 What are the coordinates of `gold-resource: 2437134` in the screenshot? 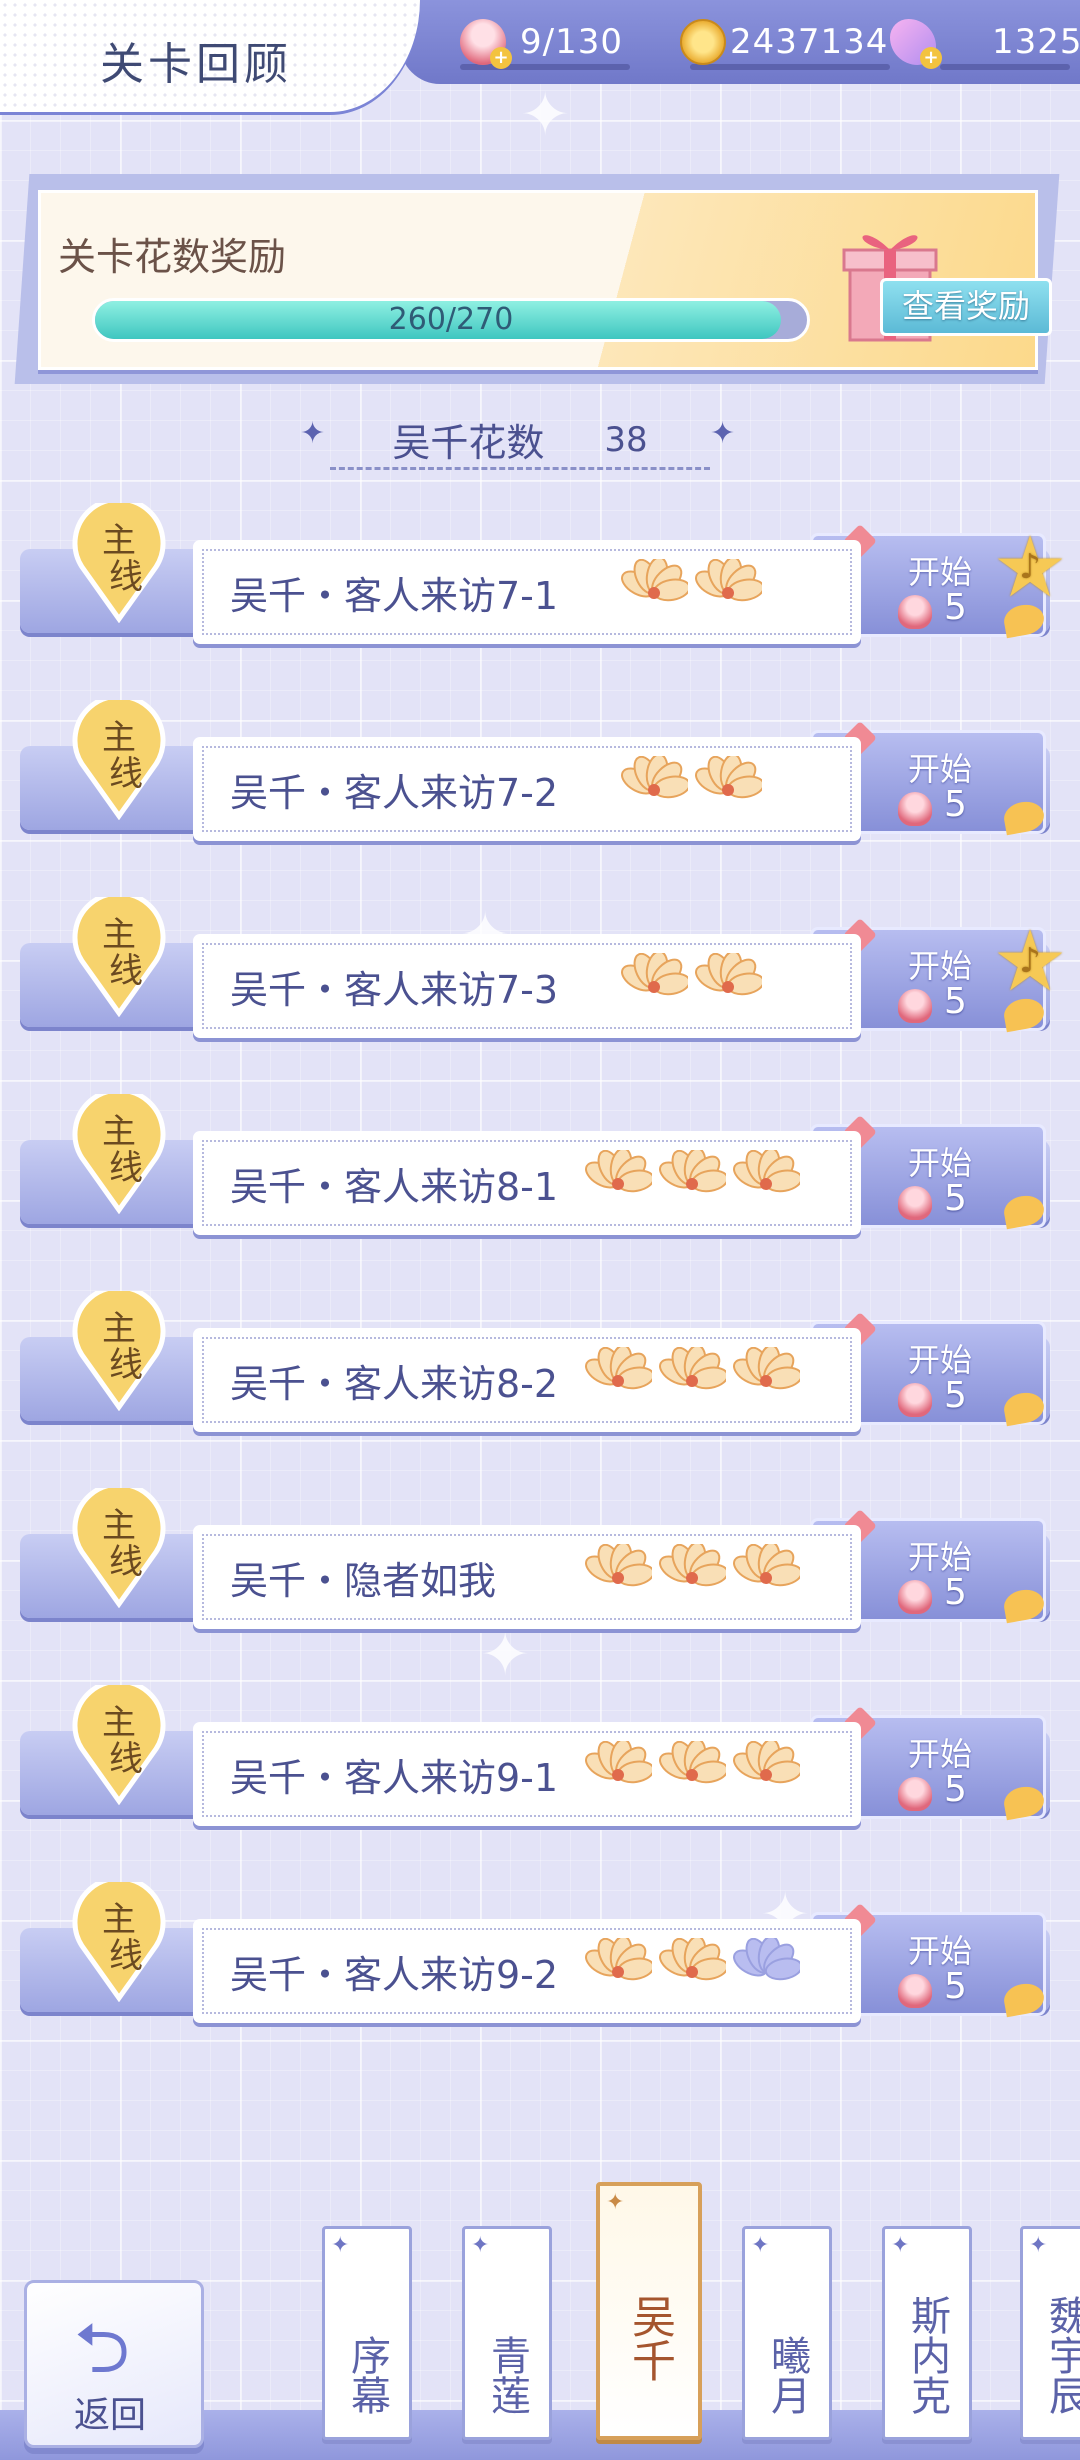 It's located at (784, 42).